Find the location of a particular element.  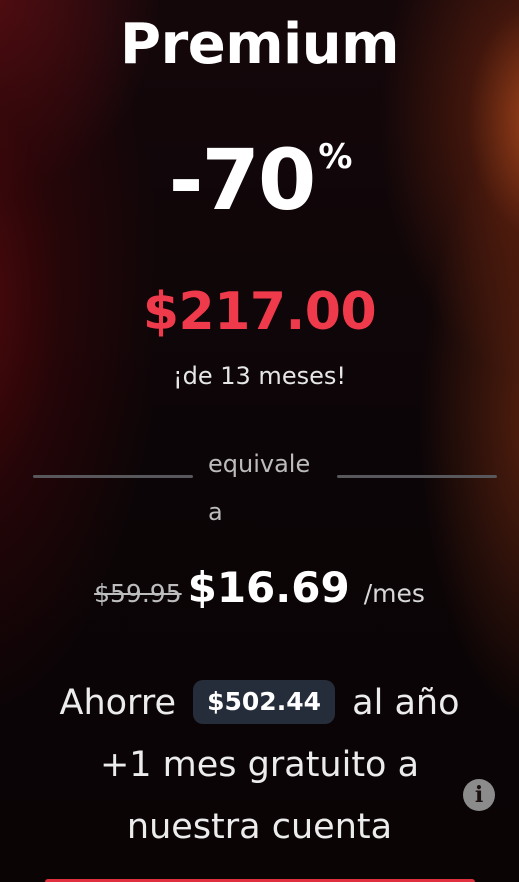

savings-suffix: al año is located at coordinates (406, 703).